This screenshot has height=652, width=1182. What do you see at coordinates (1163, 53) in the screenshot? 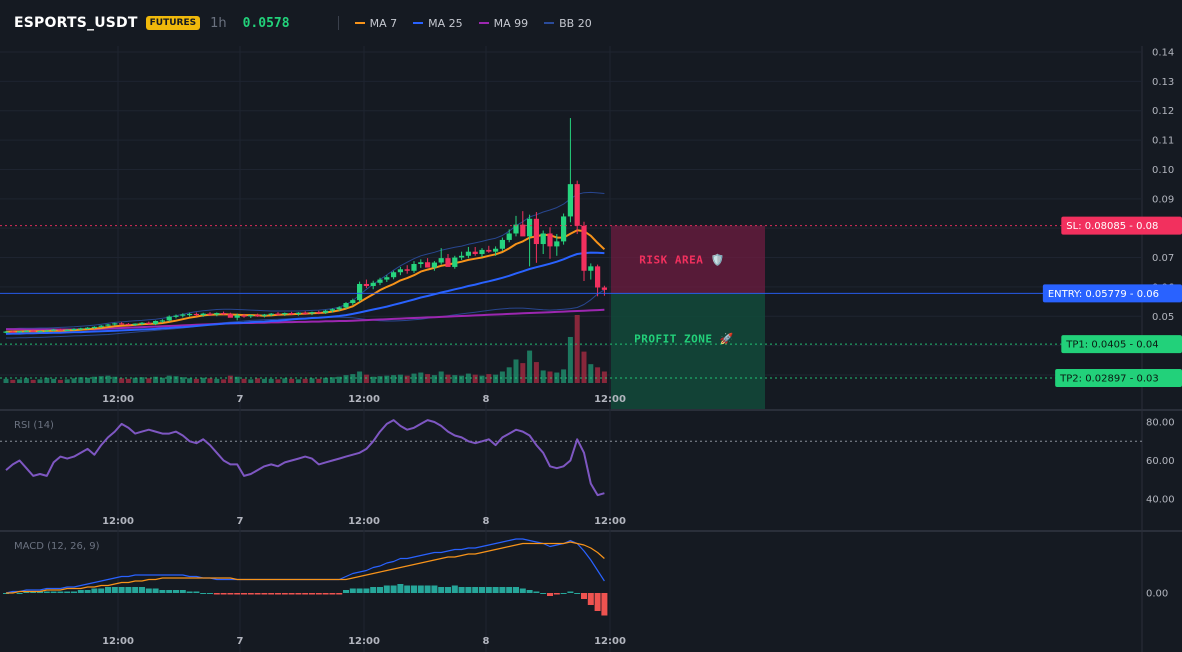
I see `price-tick-label: 0.14` at bounding box center [1163, 53].